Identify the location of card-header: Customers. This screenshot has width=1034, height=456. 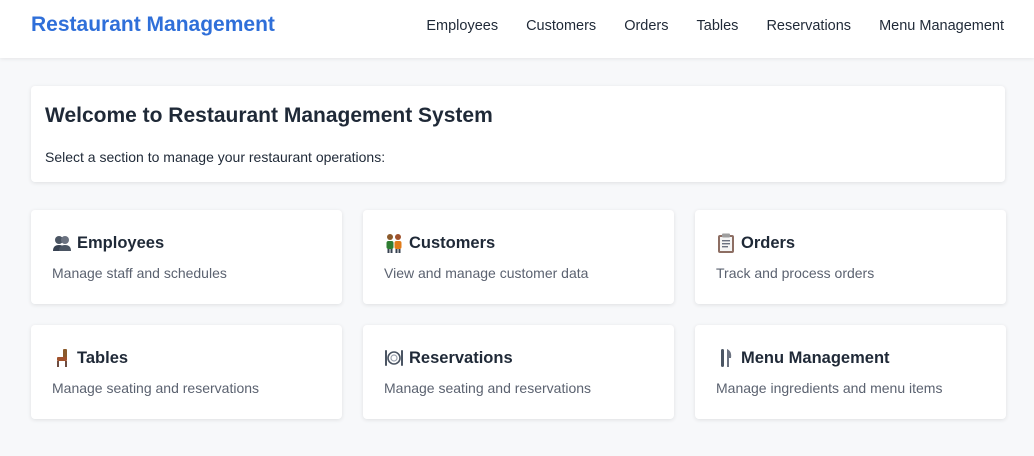
(439, 243).